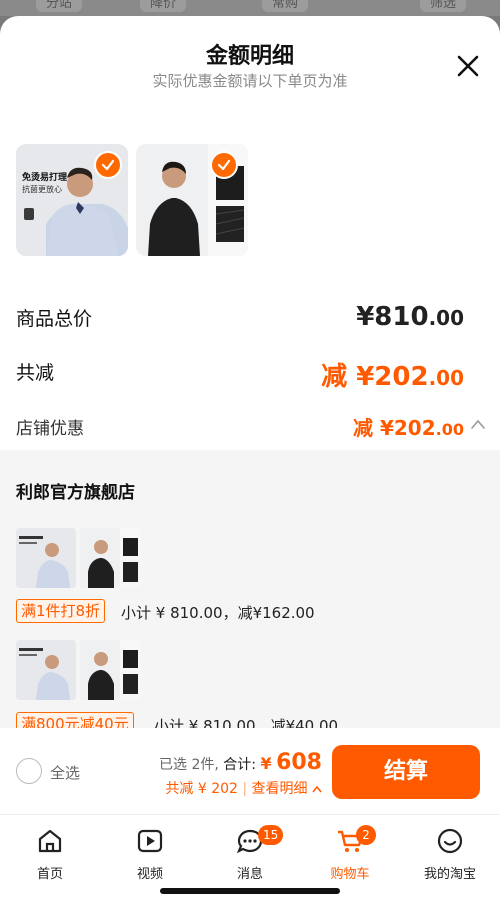  Describe the element at coordinates (406, 772) in the screenshot. I see `checkout-button: 结算` at that location.